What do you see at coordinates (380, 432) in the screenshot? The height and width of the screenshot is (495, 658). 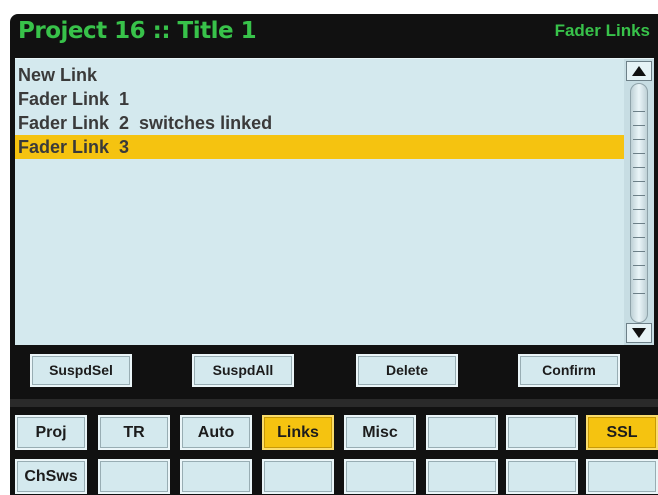 I see `tab-misc: Misc` at bounding box center [380, 432].